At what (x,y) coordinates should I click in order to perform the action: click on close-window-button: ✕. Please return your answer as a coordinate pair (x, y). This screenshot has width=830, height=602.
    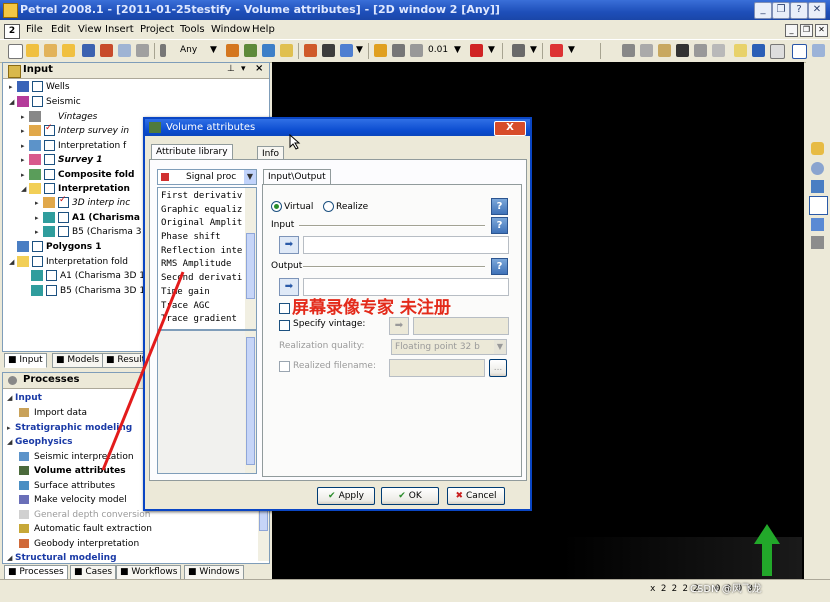
    Looking at the image, I should click on (817, 10).